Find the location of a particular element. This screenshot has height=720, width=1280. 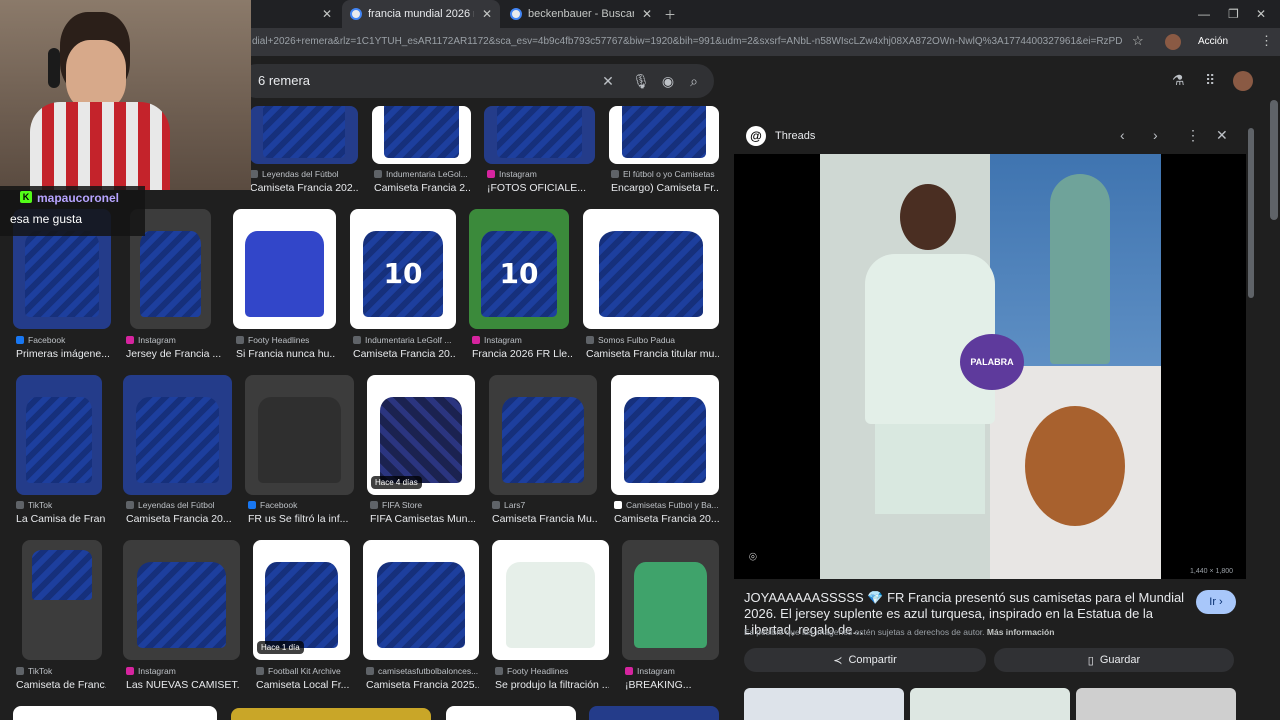

clear-search-icon: ✕ is located at coordinates (608, 81).